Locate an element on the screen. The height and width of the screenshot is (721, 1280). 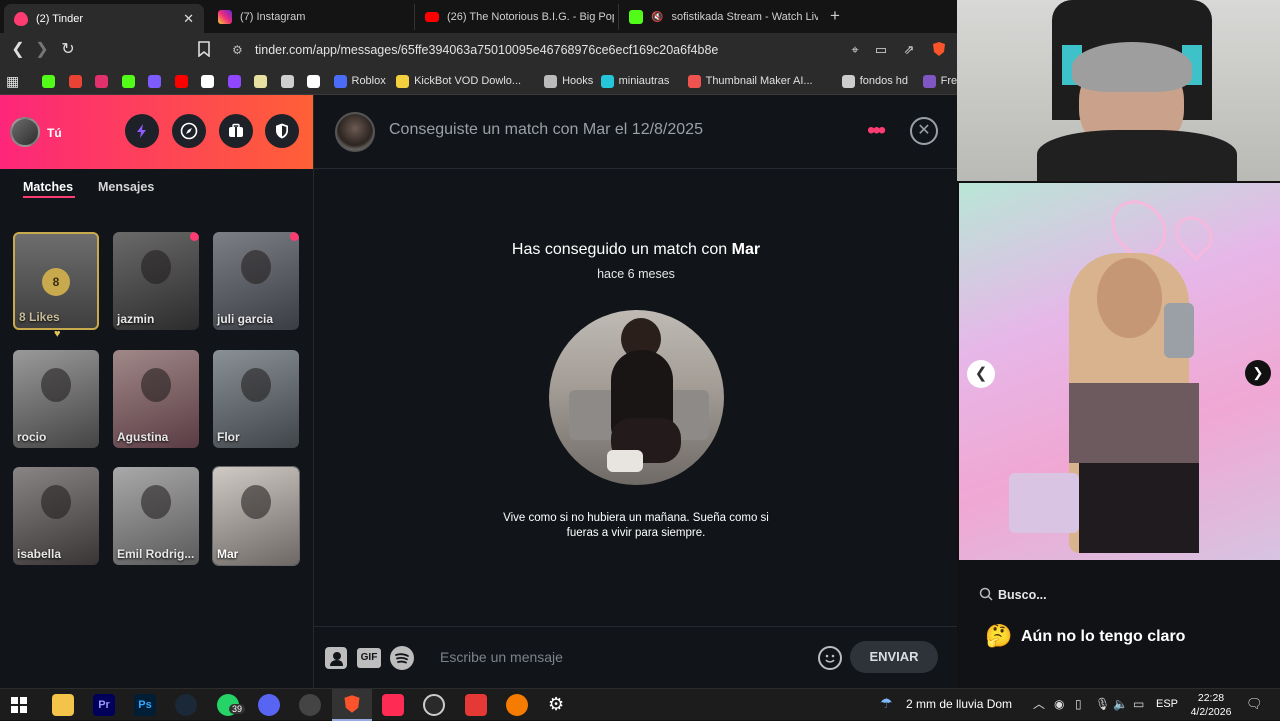
passport-button is located at coordinates (236, 131).